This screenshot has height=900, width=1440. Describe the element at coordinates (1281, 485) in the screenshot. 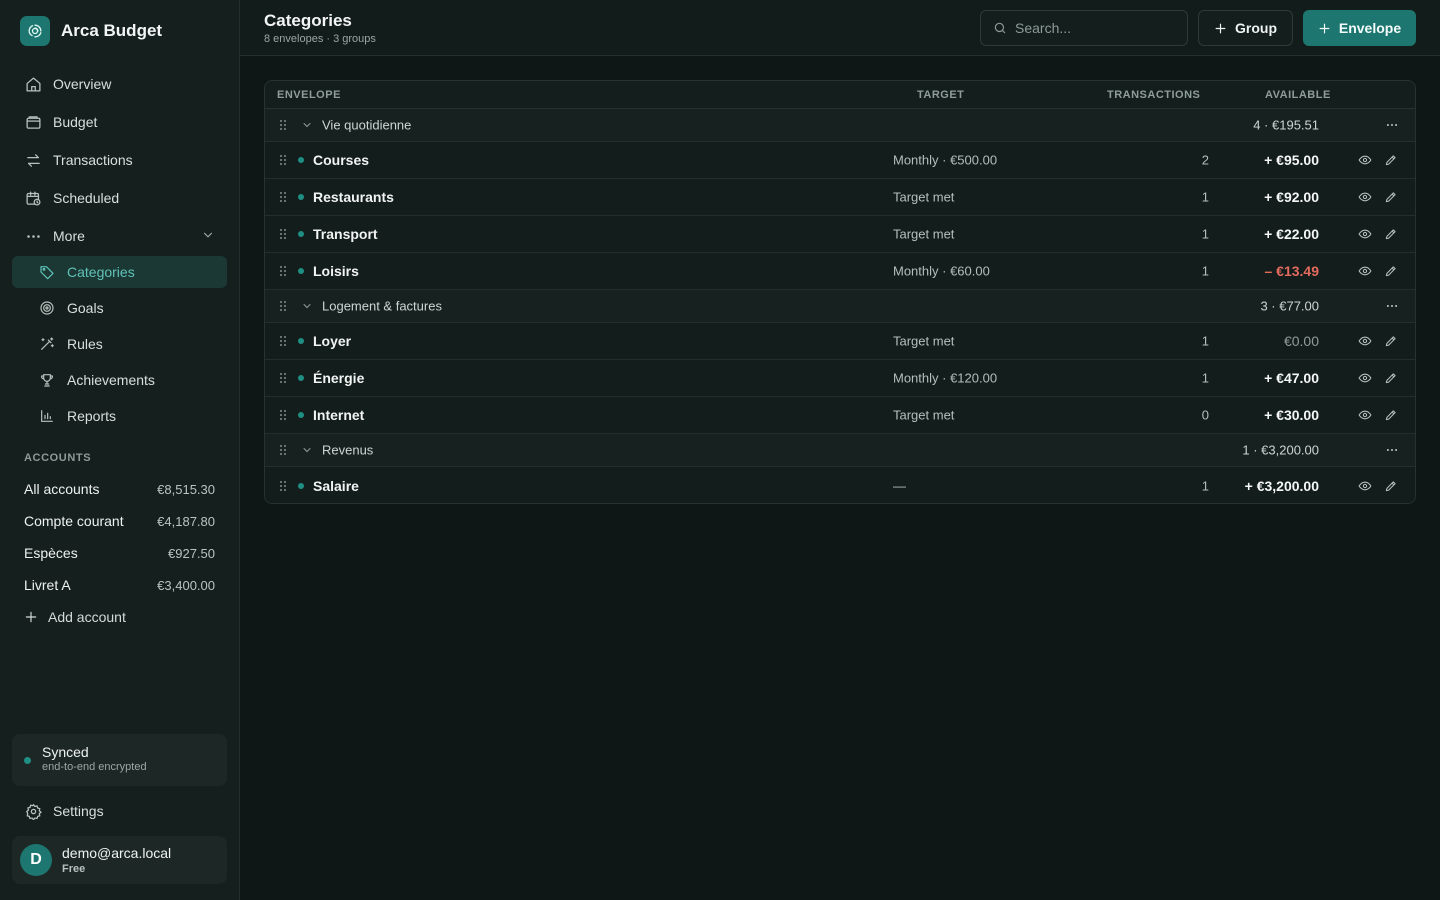

I see `envelope-available: + €3,200.00` at that location.